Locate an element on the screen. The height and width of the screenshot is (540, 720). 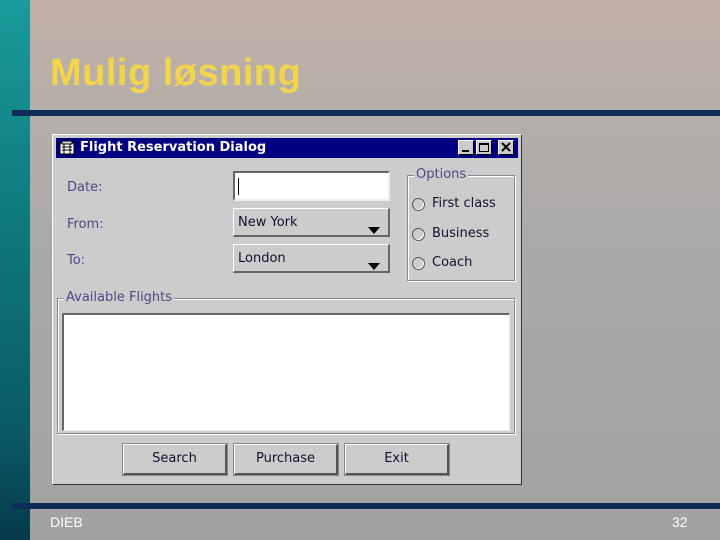
exit-button: Exit is located at coordinates (397, 459).